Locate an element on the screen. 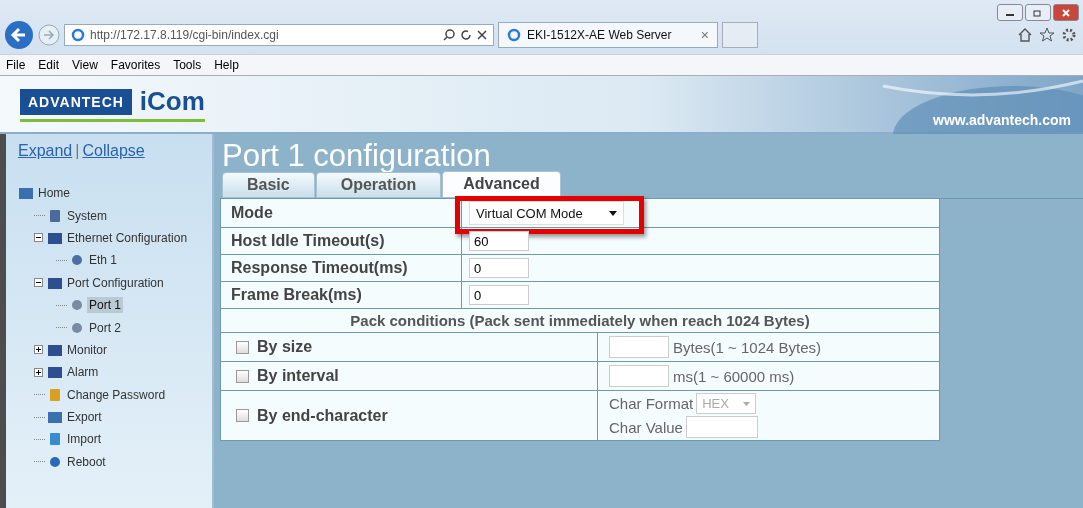  setting-label: Response Timeout(ms) is located at coordinates (319, 268).